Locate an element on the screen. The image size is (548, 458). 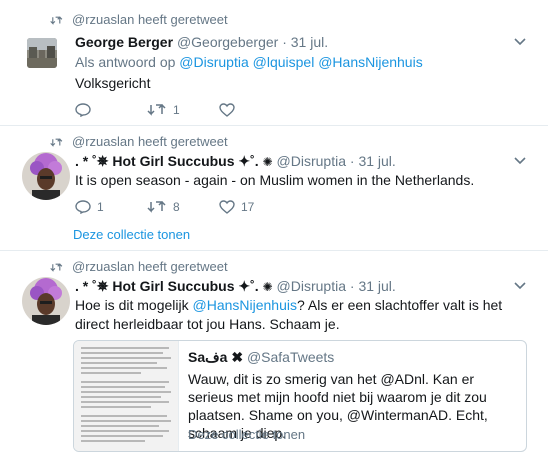
retweet-count: 1 is located at coordinates (176, 110).